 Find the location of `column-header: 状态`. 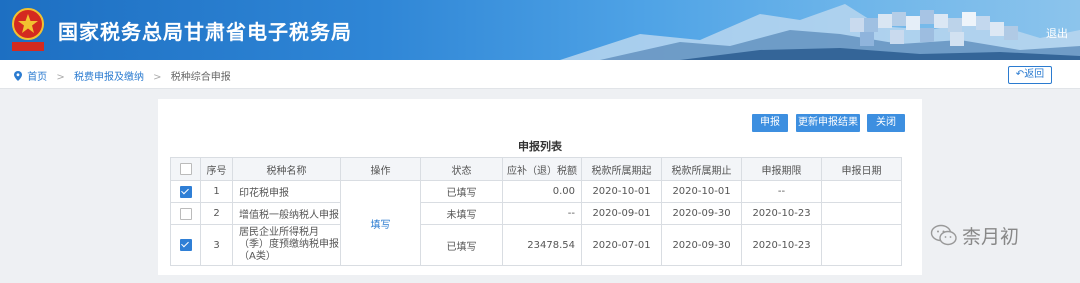

column-header: 状态 is located at coordinates (461, 169).